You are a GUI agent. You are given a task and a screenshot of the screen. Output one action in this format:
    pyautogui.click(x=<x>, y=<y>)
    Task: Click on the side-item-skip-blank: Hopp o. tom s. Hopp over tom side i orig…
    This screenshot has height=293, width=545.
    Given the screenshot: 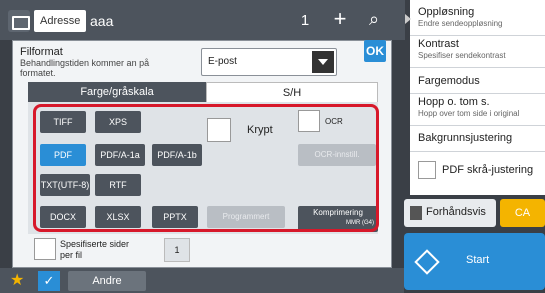 What is the action you would take?
    pyautogui.click(x=477, y=111)
    